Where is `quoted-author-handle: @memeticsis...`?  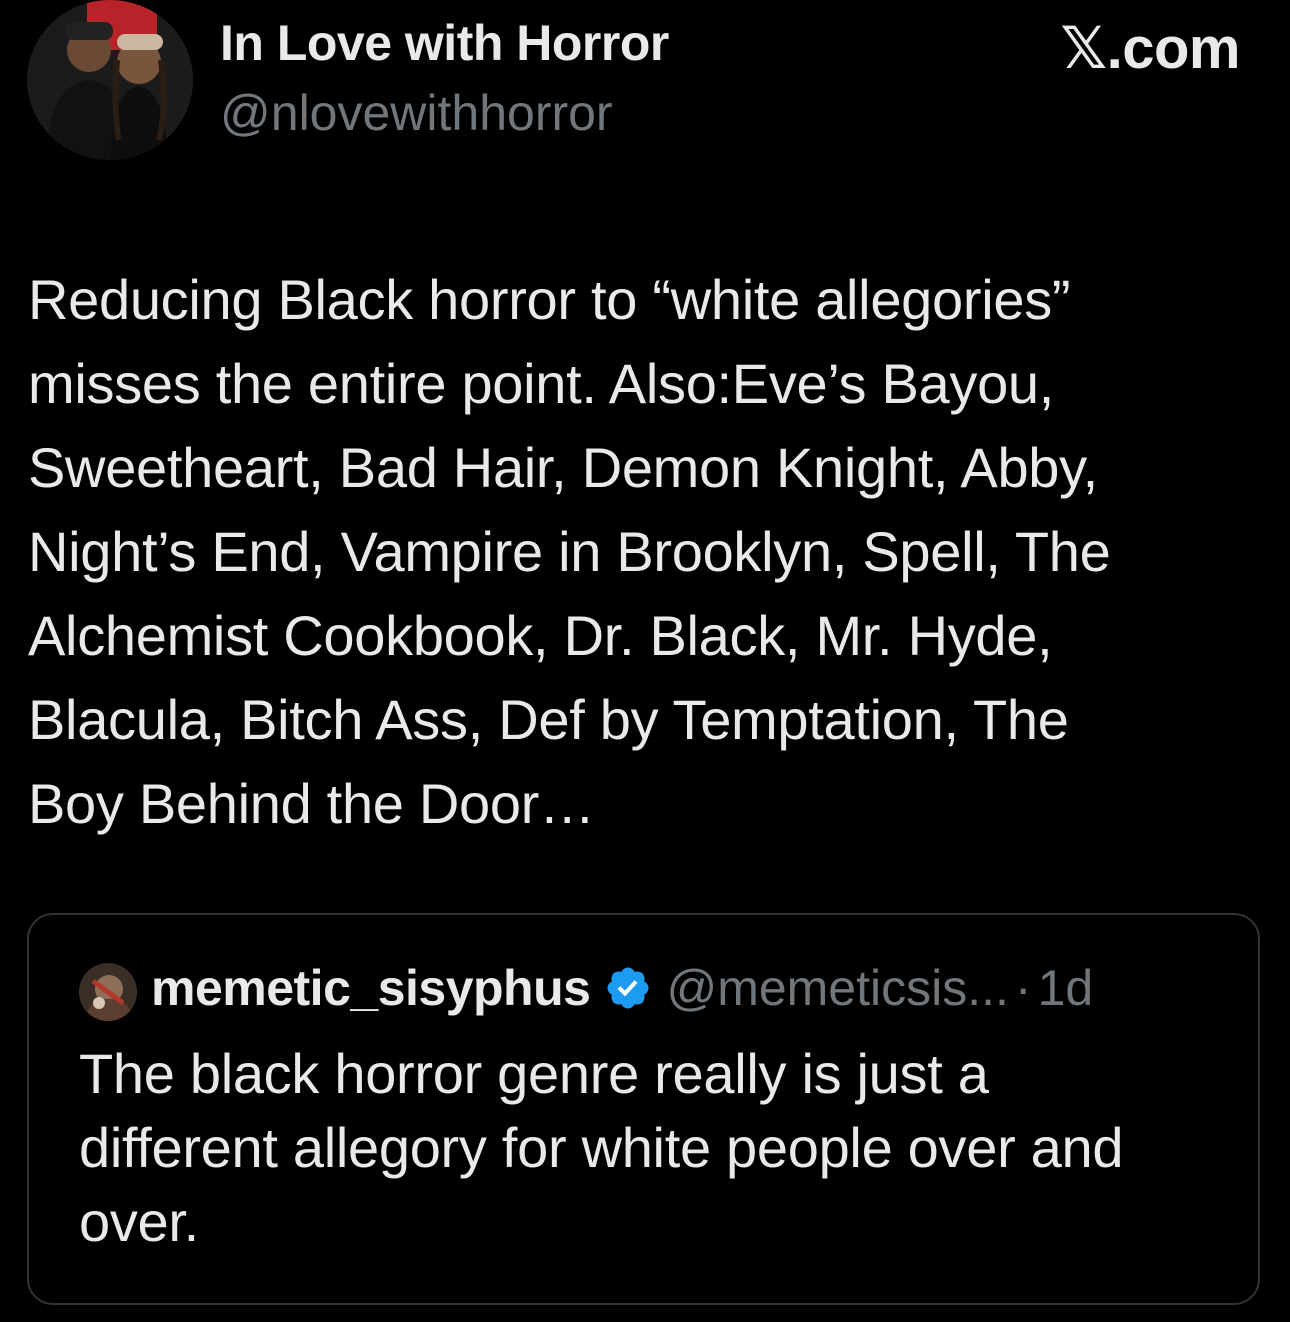 quoted-author-handle: @memeticsis... is located at coordinates (837, 988).